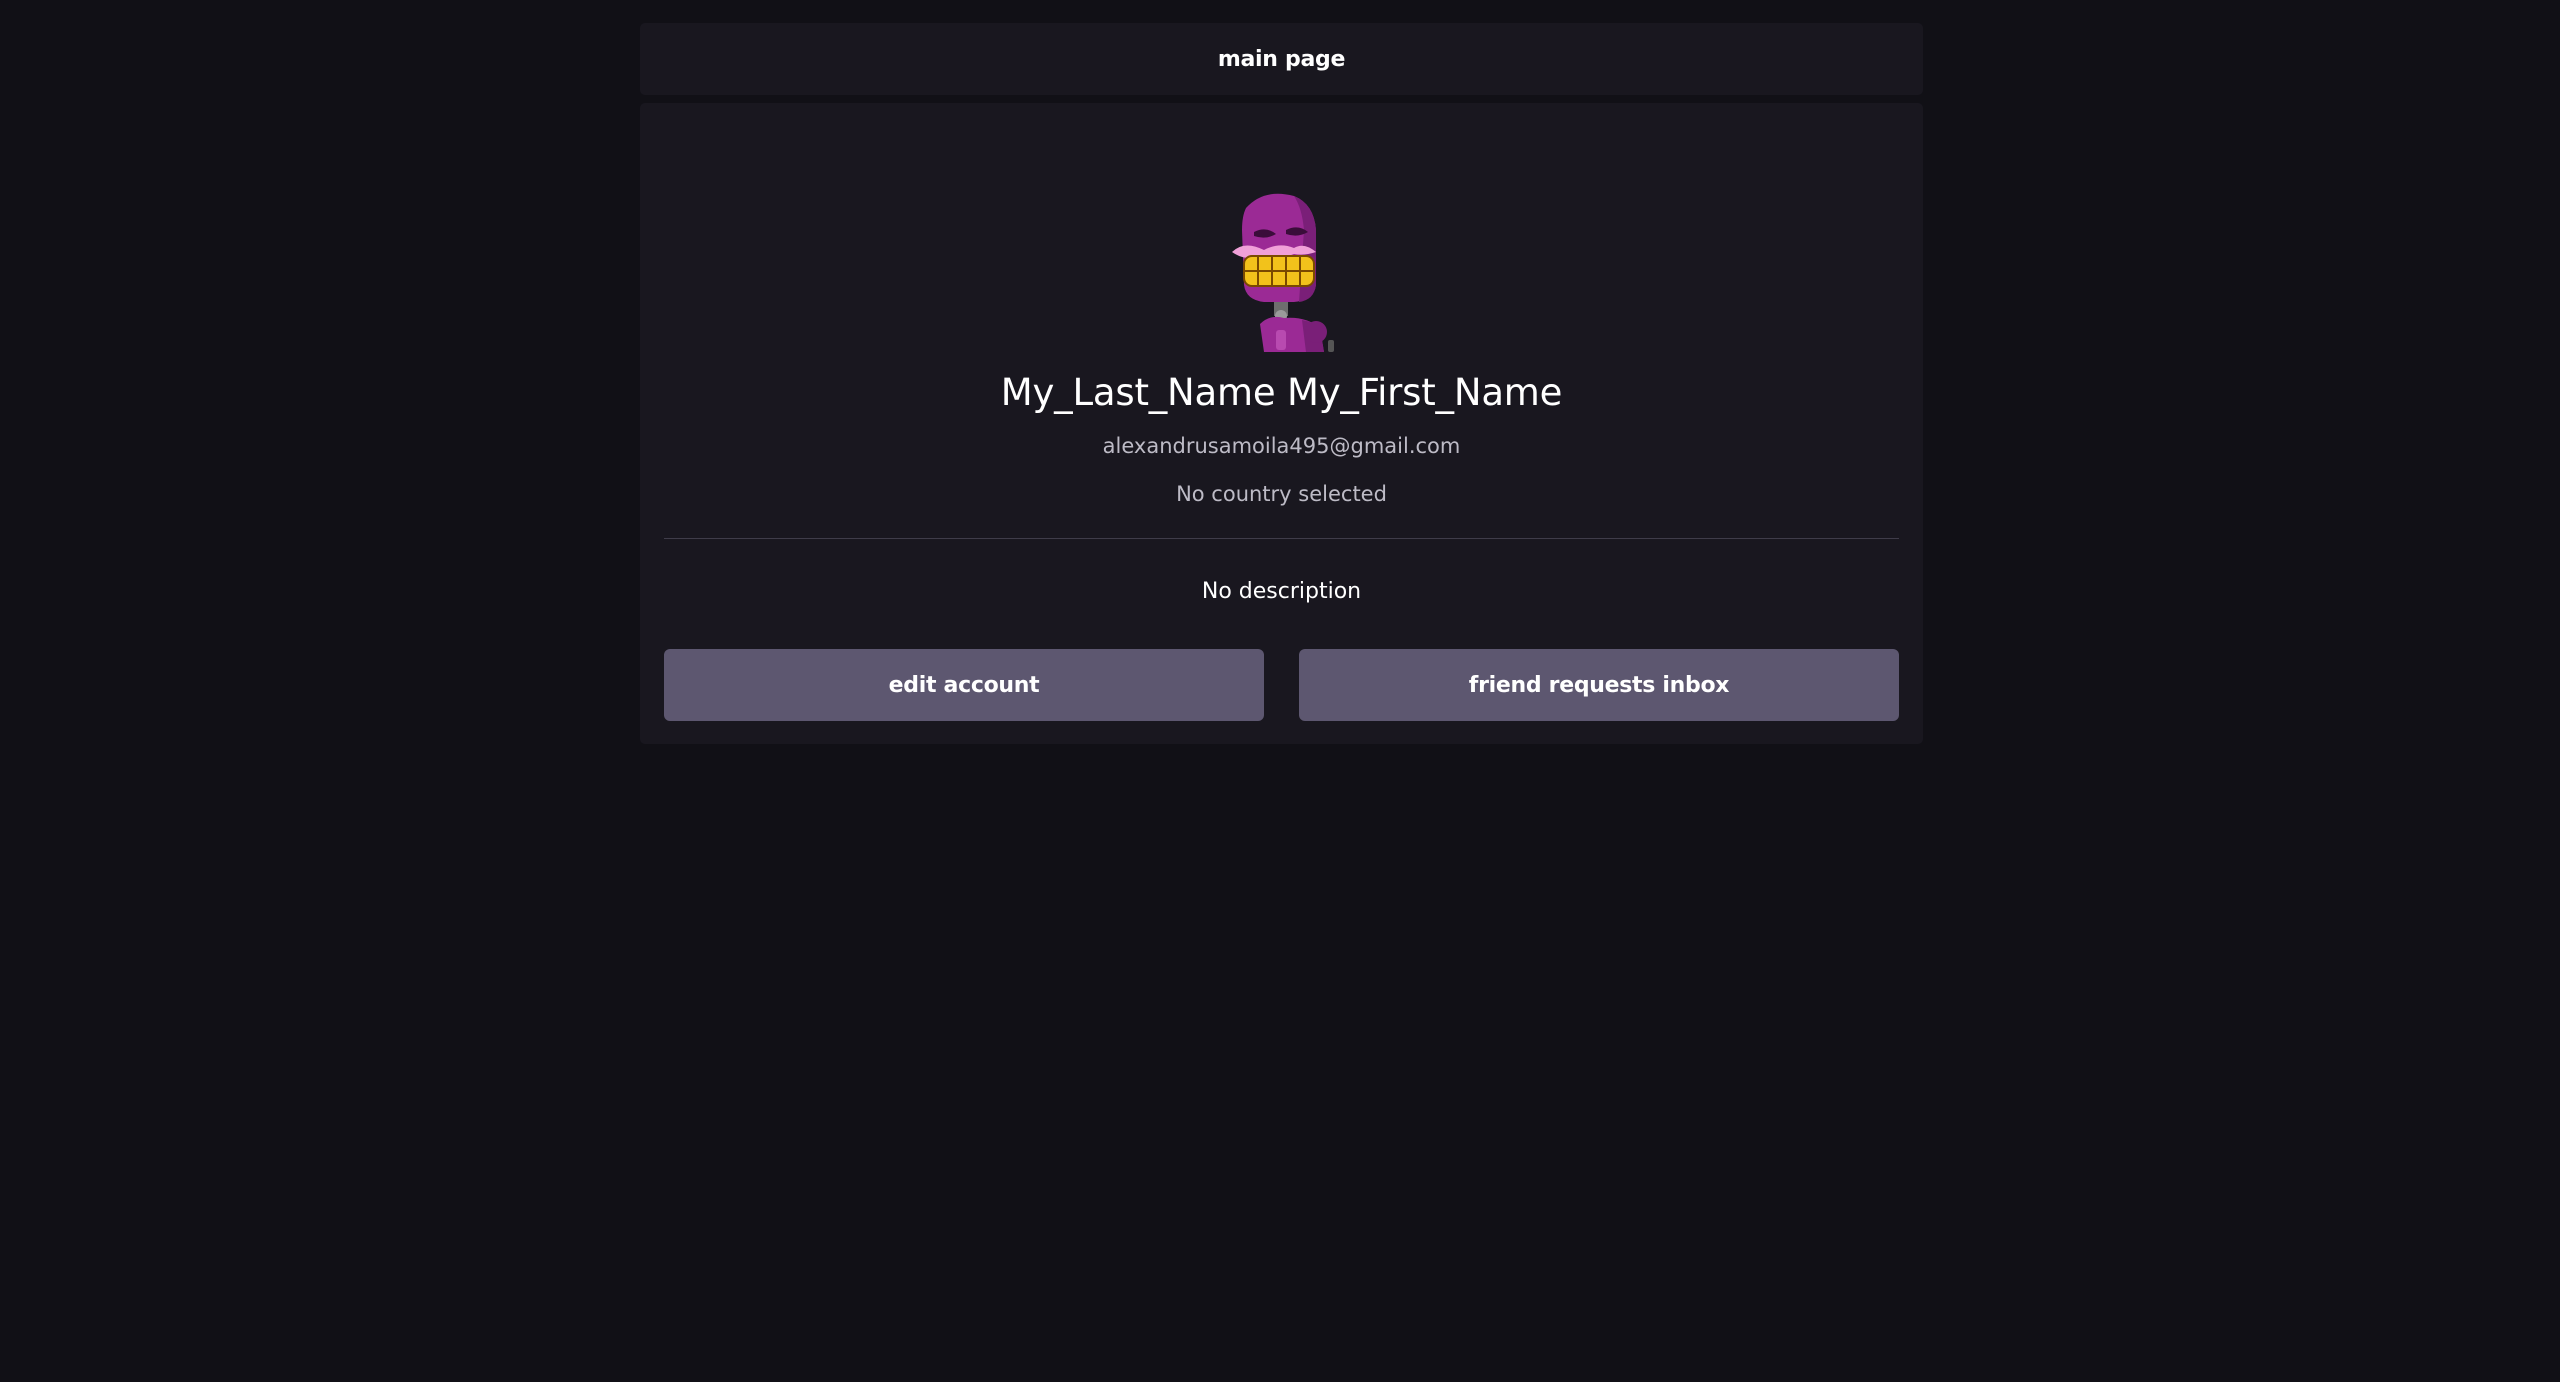  I want to click on main-page-label: main page, so click(1281, 59).